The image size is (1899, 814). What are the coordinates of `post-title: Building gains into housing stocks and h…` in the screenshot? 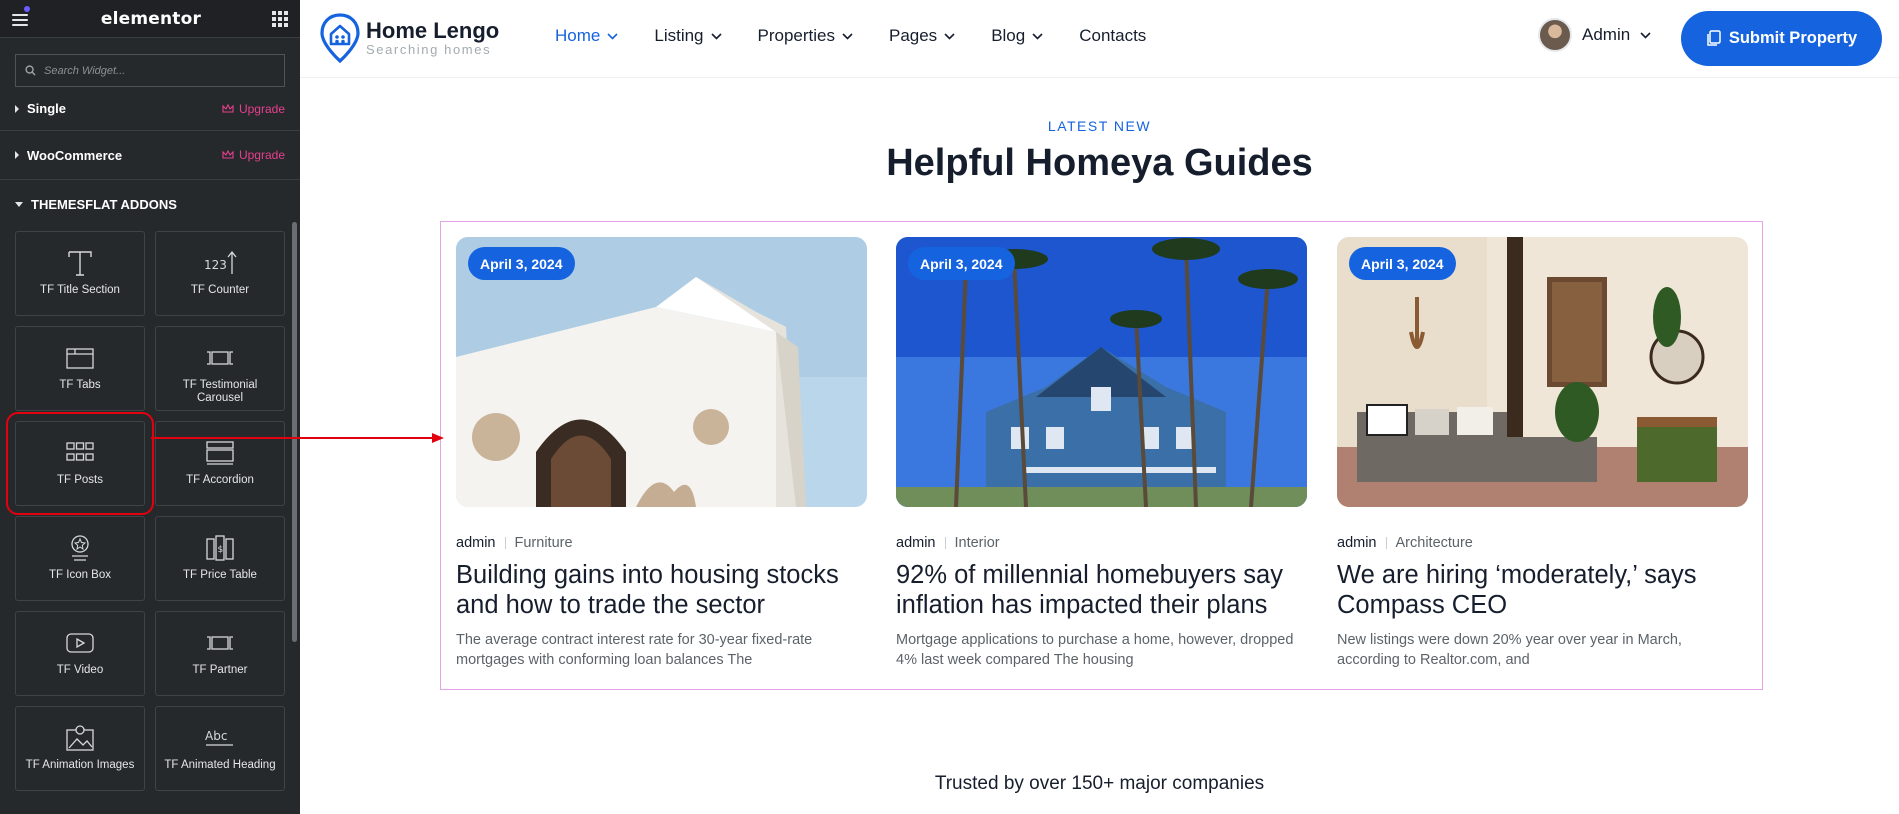 It's located at (661, 590).